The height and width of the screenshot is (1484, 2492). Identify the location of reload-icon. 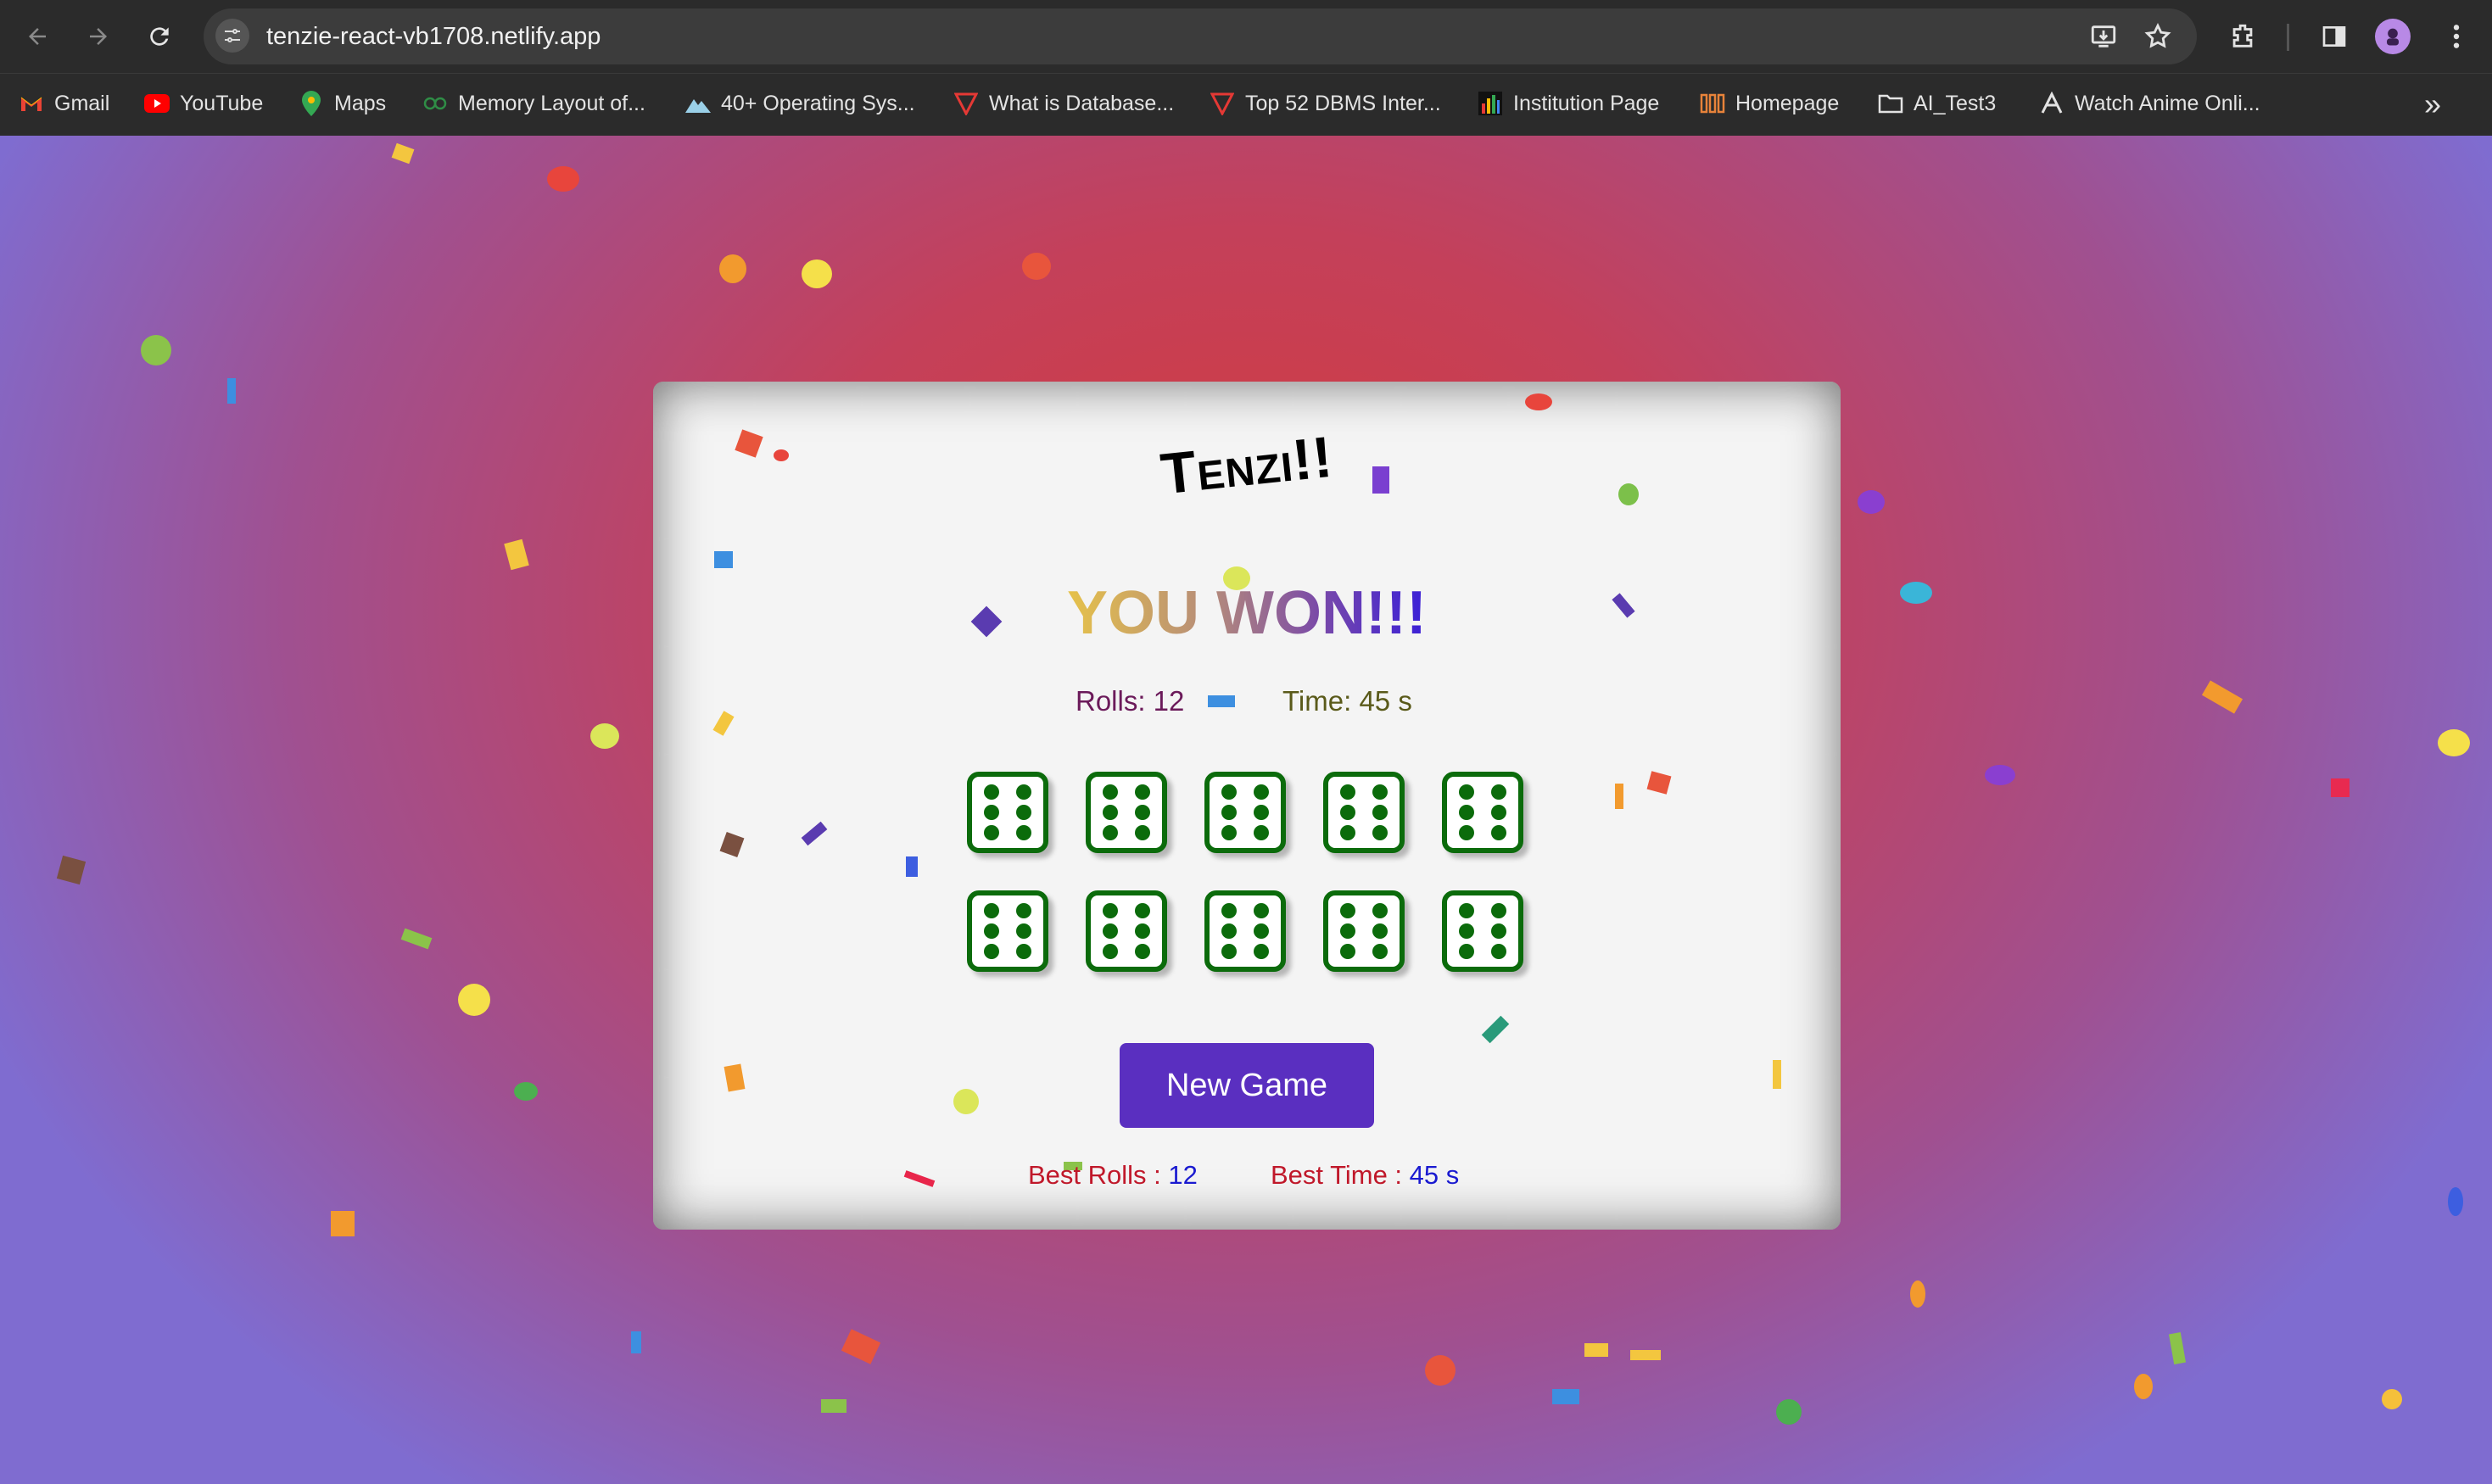
(159, 36).